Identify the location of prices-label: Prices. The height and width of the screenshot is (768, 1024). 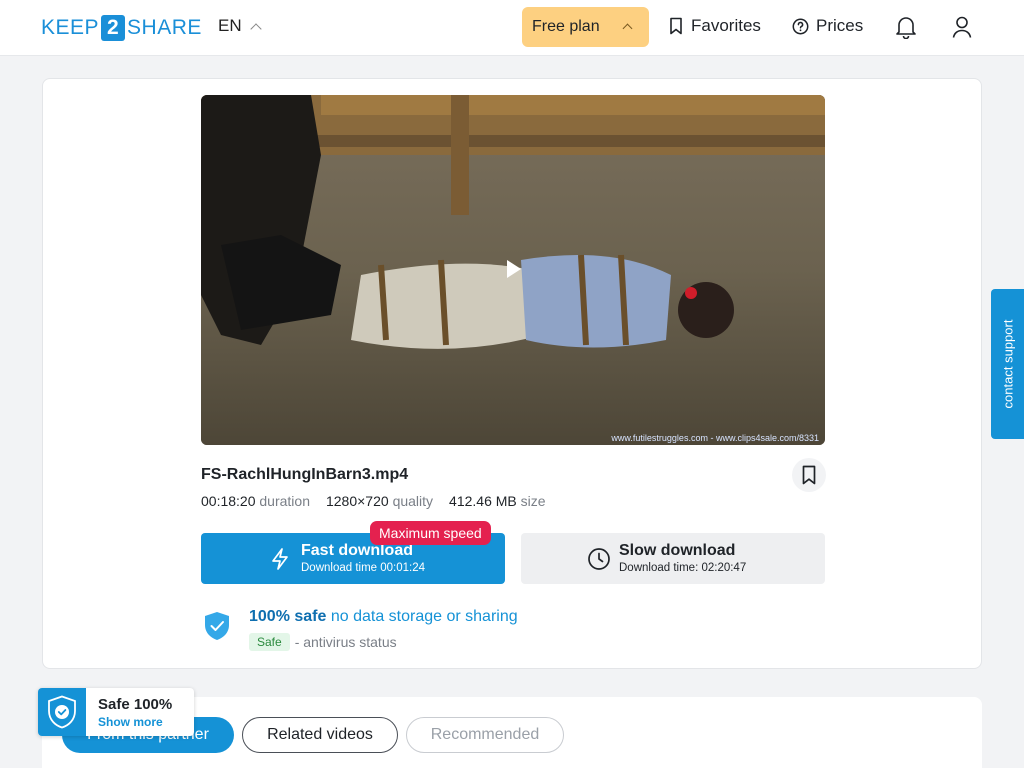
(840, 25).